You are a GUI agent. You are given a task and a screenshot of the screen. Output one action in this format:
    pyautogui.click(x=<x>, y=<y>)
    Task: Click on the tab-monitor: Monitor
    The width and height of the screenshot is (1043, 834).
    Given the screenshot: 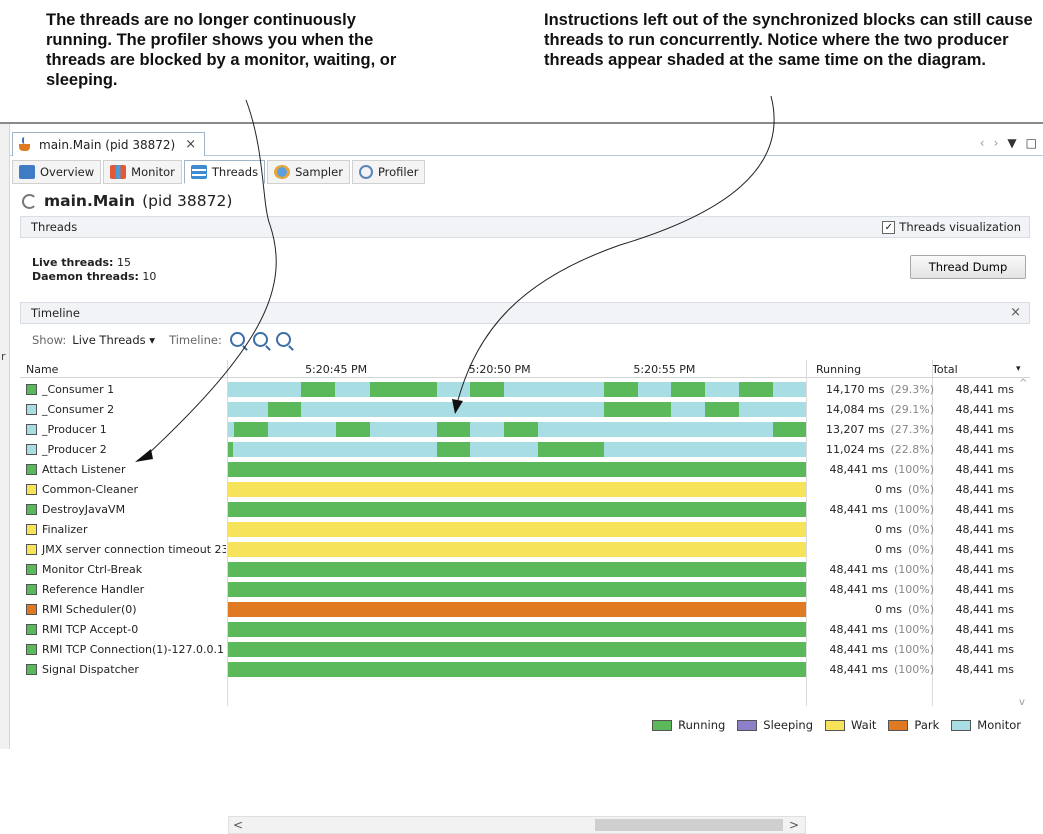 What is the action you would take?
    pyautogui.click(x=142, y=172)
    